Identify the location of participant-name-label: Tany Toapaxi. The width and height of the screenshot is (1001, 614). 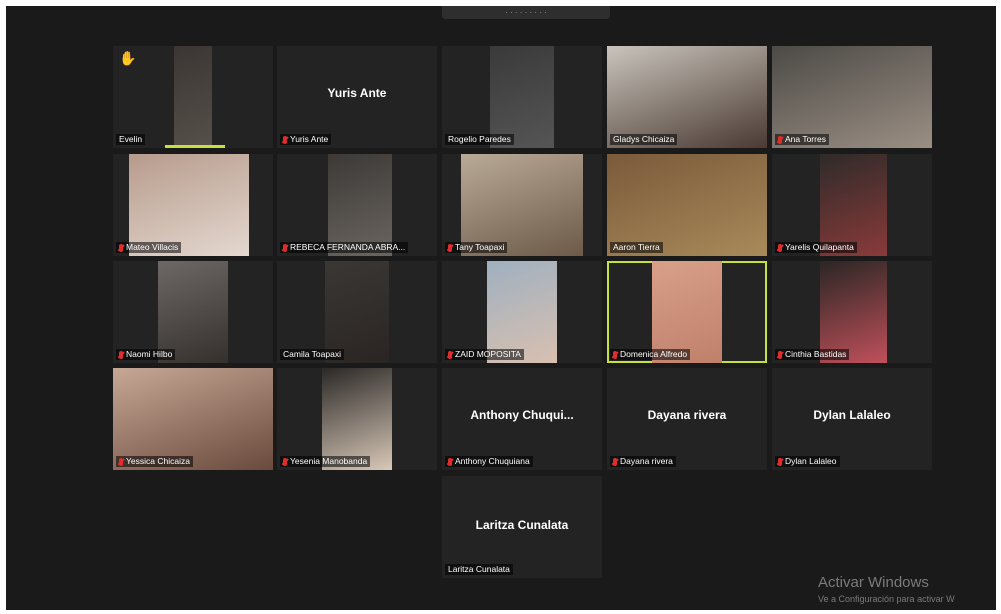
(476, 247).